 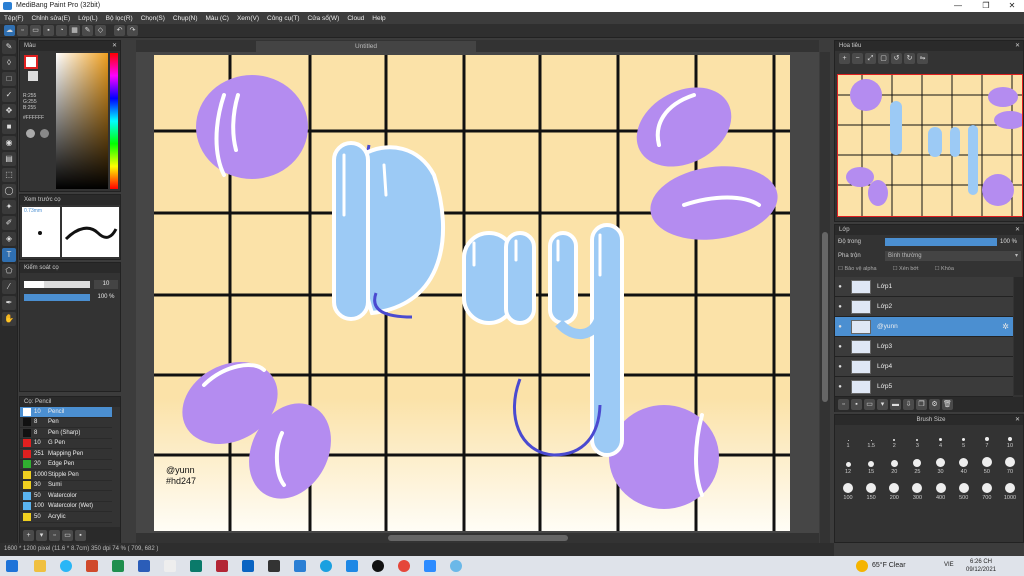 What do you see at coordinates (196, 566) in the screenshot?
I see `publisher-icon` at bounding box center [196, 566].